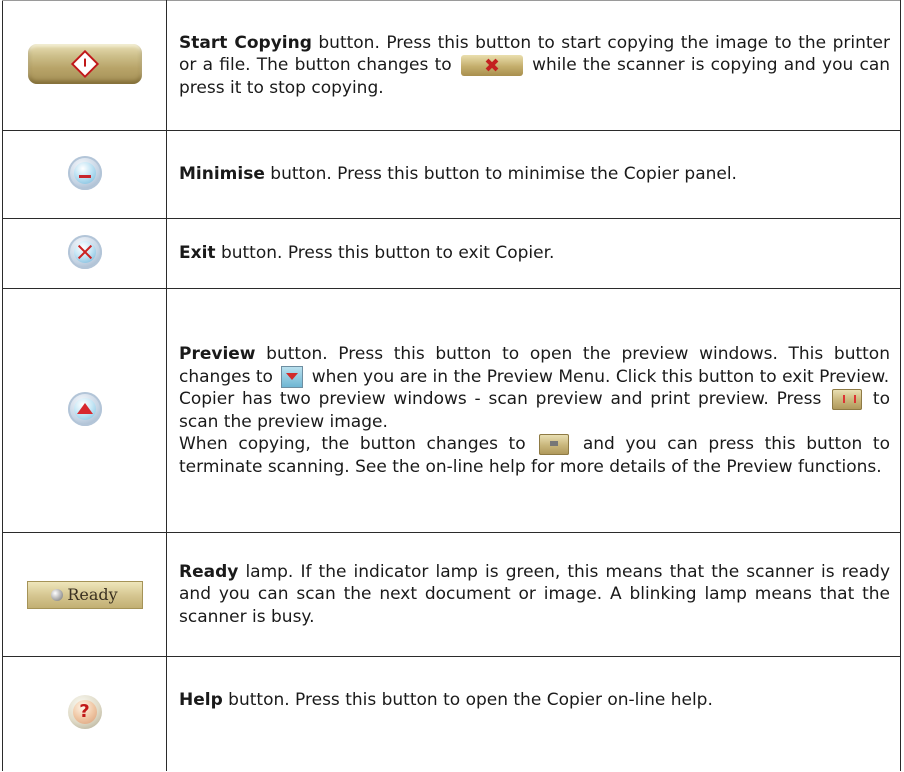 The width and height of the screenshot is (904, 772). Describe the element at coordinates (197, 253) in the screenshot. I see `term-label: Exit` at that location.